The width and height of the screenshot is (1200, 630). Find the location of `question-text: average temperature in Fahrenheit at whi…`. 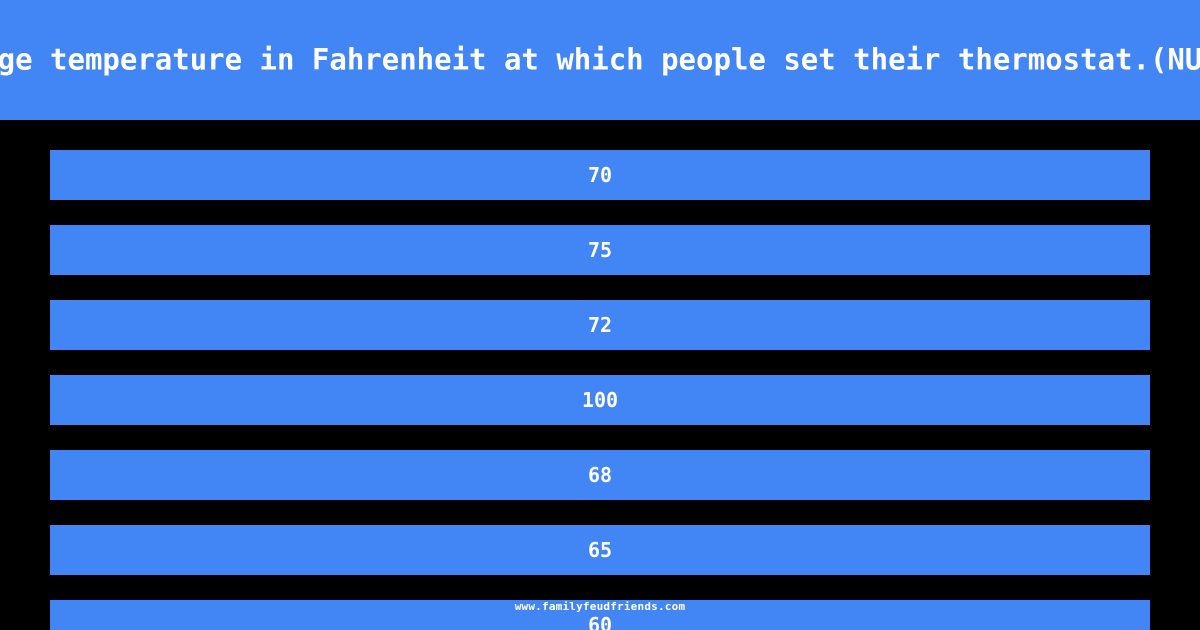

question-text: average temperature in Fahrenheit at whi… is located at coordinates (600, 59).